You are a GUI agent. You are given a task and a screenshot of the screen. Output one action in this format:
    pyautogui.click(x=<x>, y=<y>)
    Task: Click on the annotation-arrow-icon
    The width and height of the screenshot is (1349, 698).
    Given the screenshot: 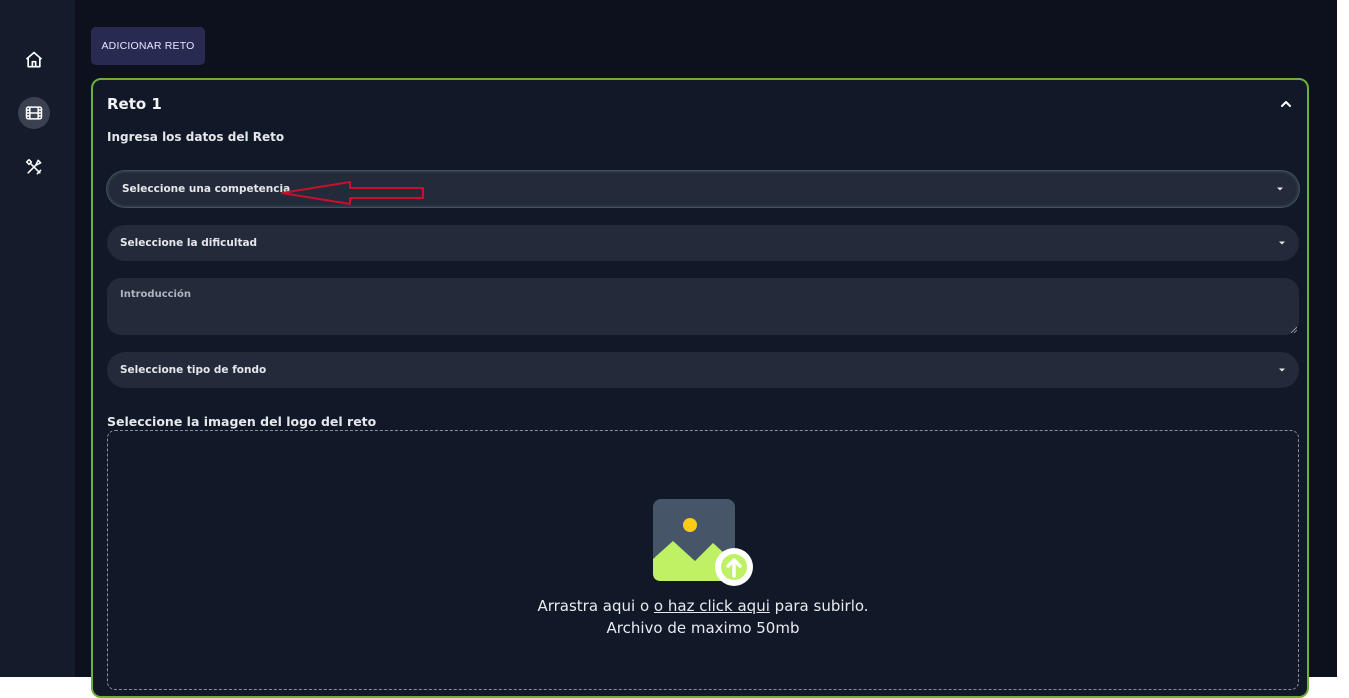 What is the action you would take?
    pyautogui.click(x=352, y=193)
    